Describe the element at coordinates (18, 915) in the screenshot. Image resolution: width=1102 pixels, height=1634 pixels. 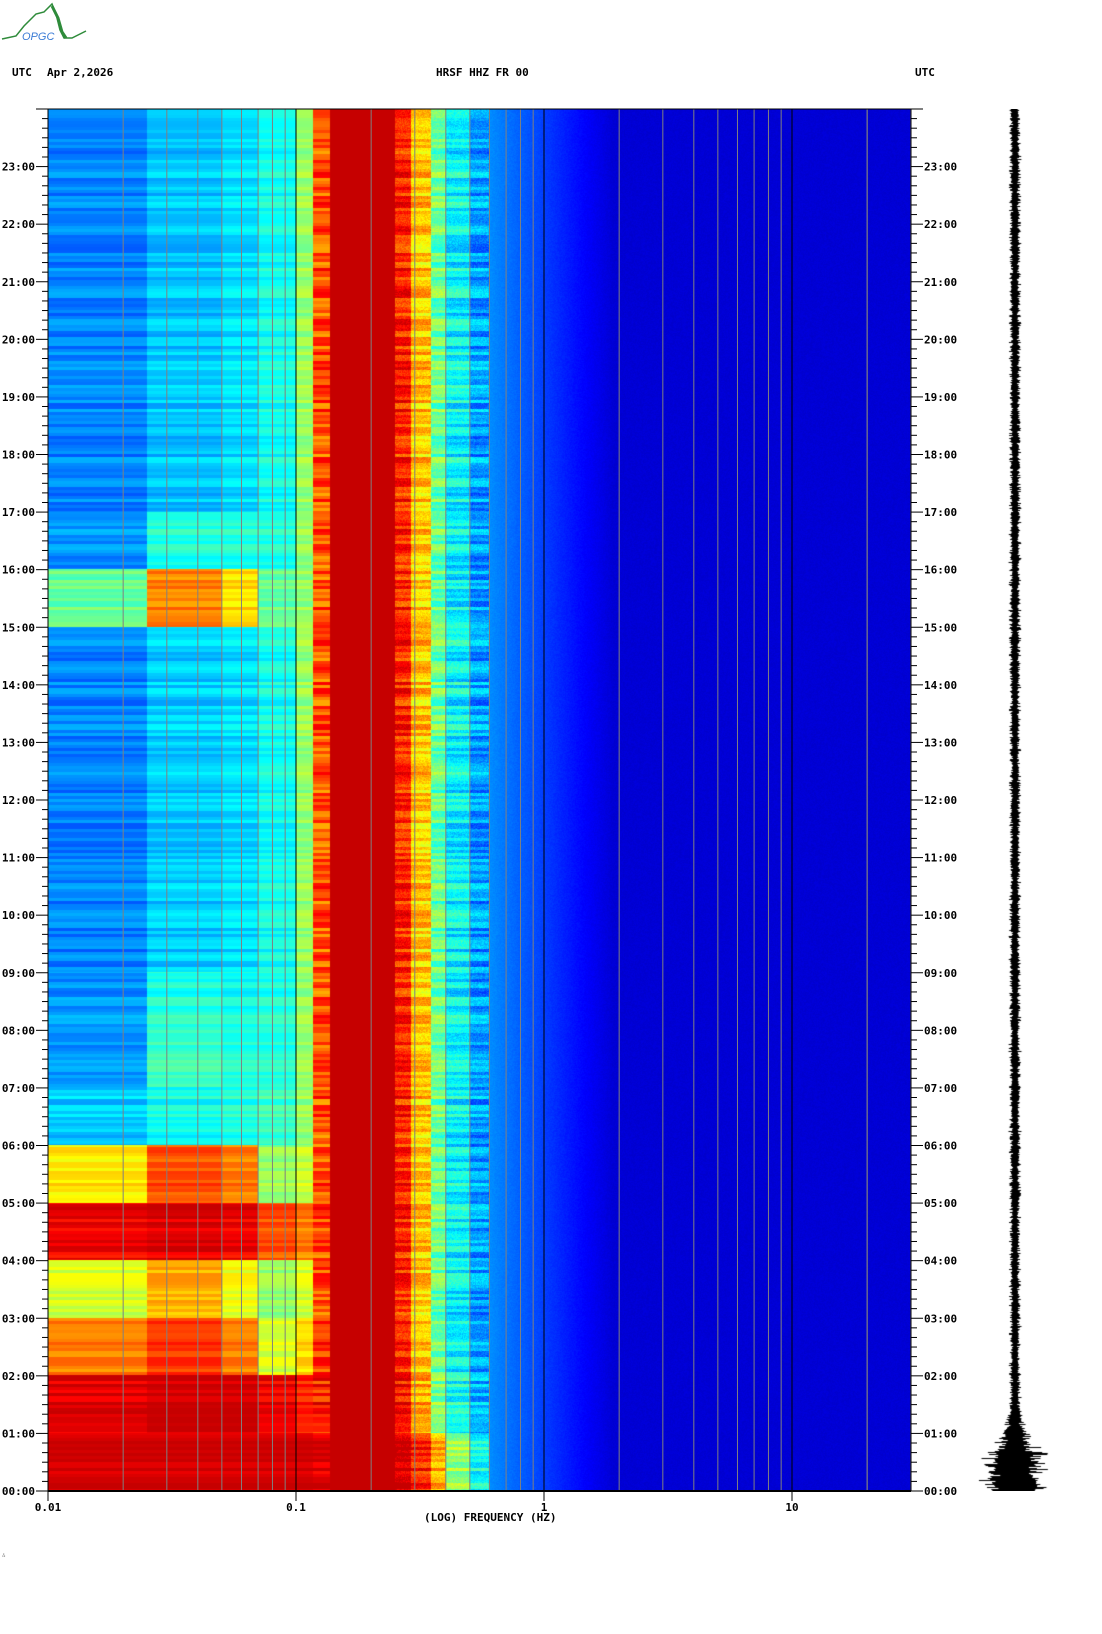
I see `y-tick-label-left: 10:00` at that location.